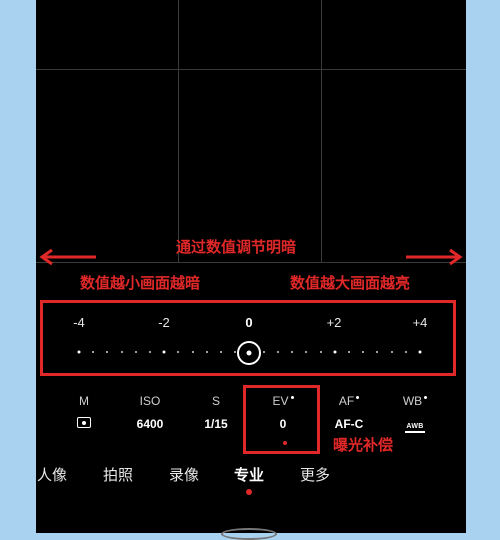 Image resolution: width=500 pixels, height=540 pixels. What do you see at coordinates (346, 401) in the screenshot?
I see `param-label: AF` at bounding box center [346, 401].